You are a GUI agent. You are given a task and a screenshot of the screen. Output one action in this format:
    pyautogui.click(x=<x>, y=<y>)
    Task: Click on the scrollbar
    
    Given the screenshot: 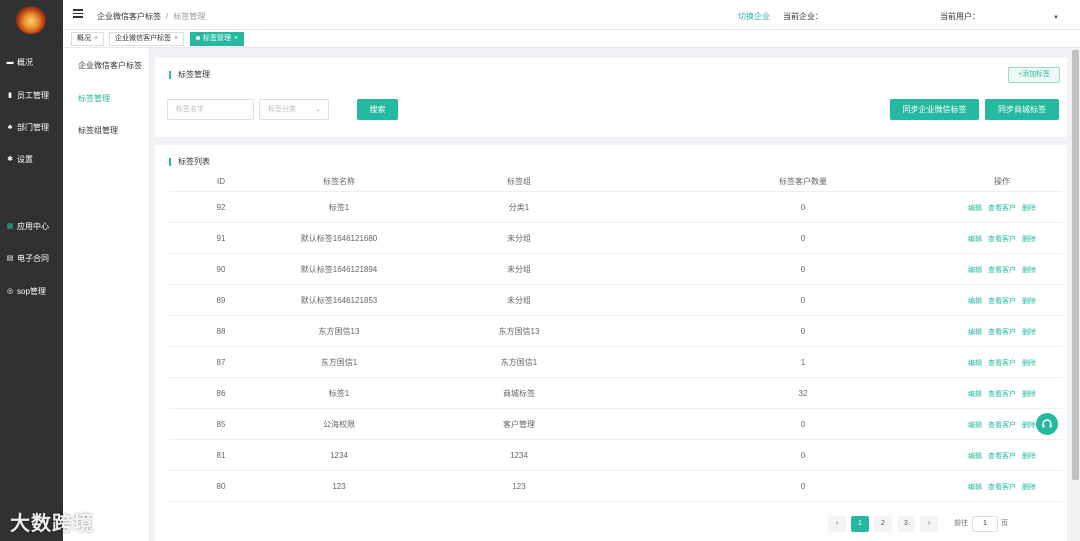 What is the action you would take?
    pyautogui.click(x=1075, y=294)
    